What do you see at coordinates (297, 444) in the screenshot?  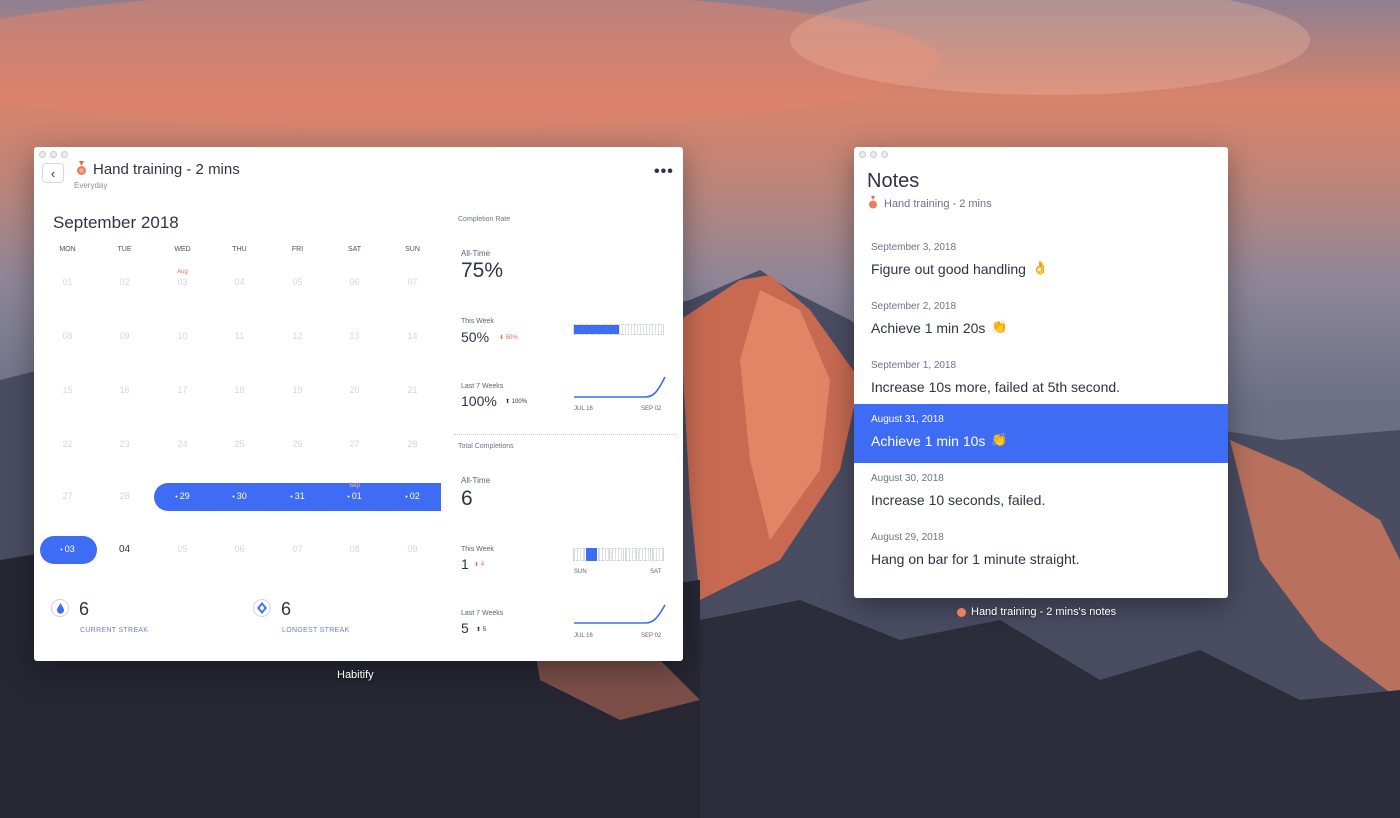 I see `calendar-day: 26` at bounding box center [297, 444].